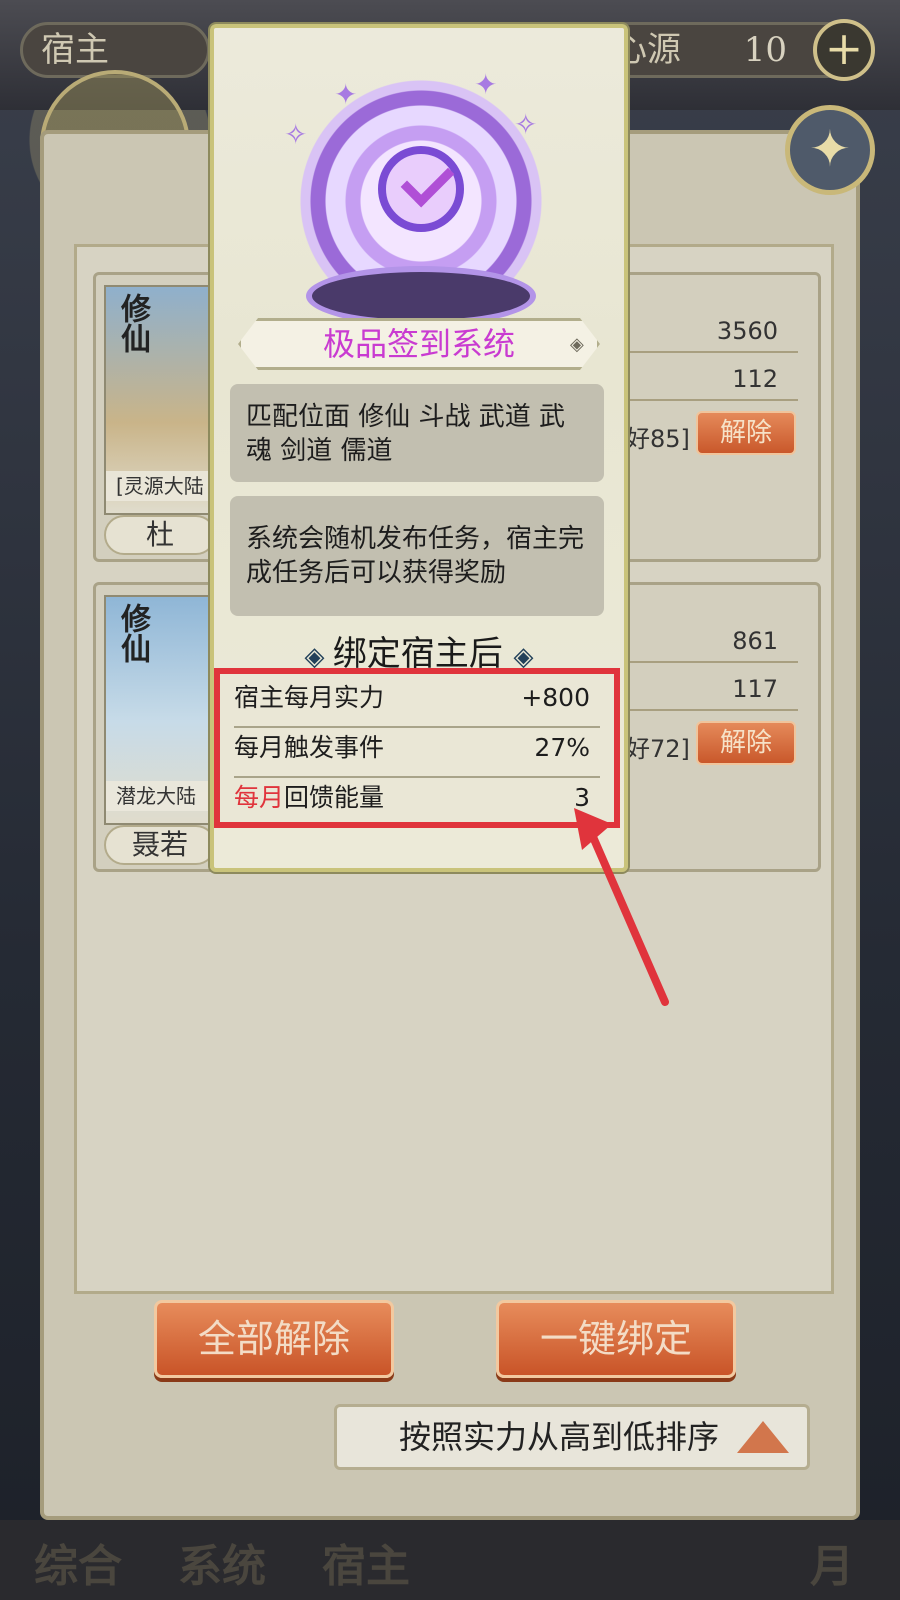 The image size is (900, 1600). I want to click on bonus-row: 宿主每月实力 +800, so click(417, 703).